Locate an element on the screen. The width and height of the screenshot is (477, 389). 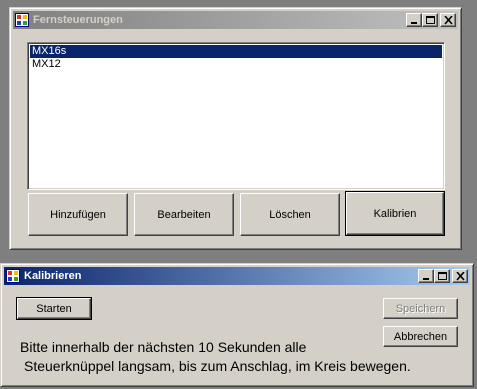
window-title: Kalibrieren is located at coordinates (53, 276).